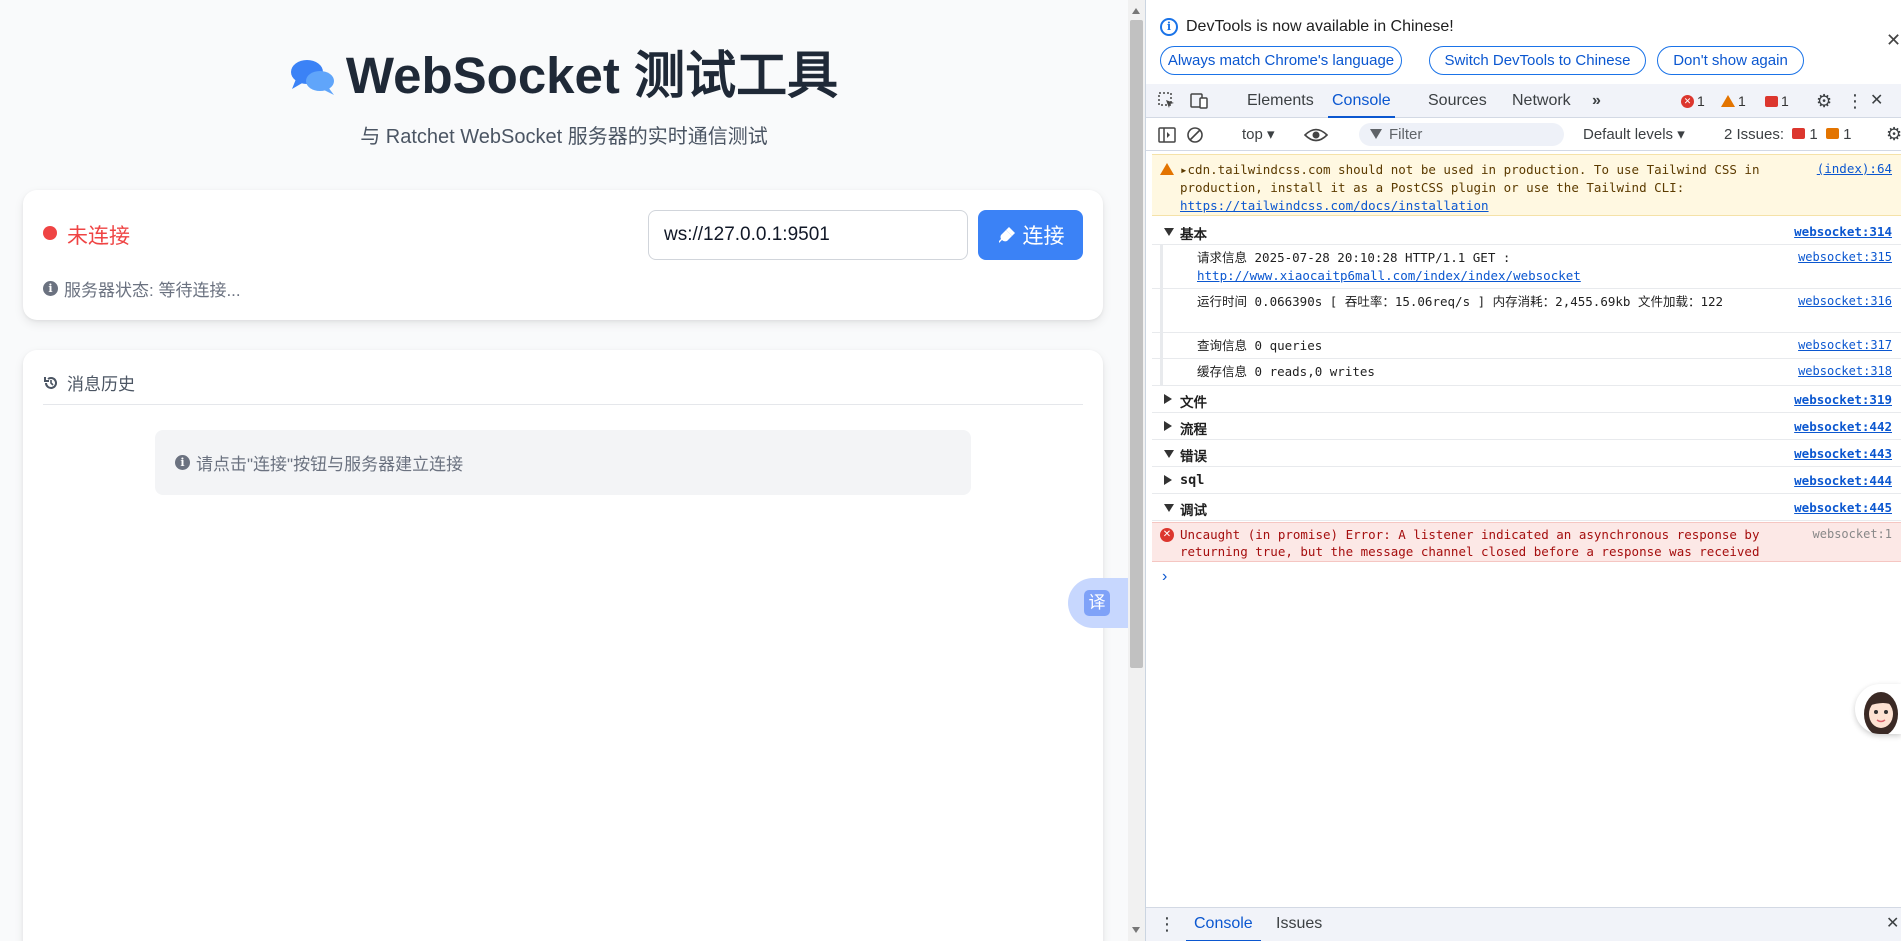  I want to click on issues-count-badge: 1, so click(1777, 101).